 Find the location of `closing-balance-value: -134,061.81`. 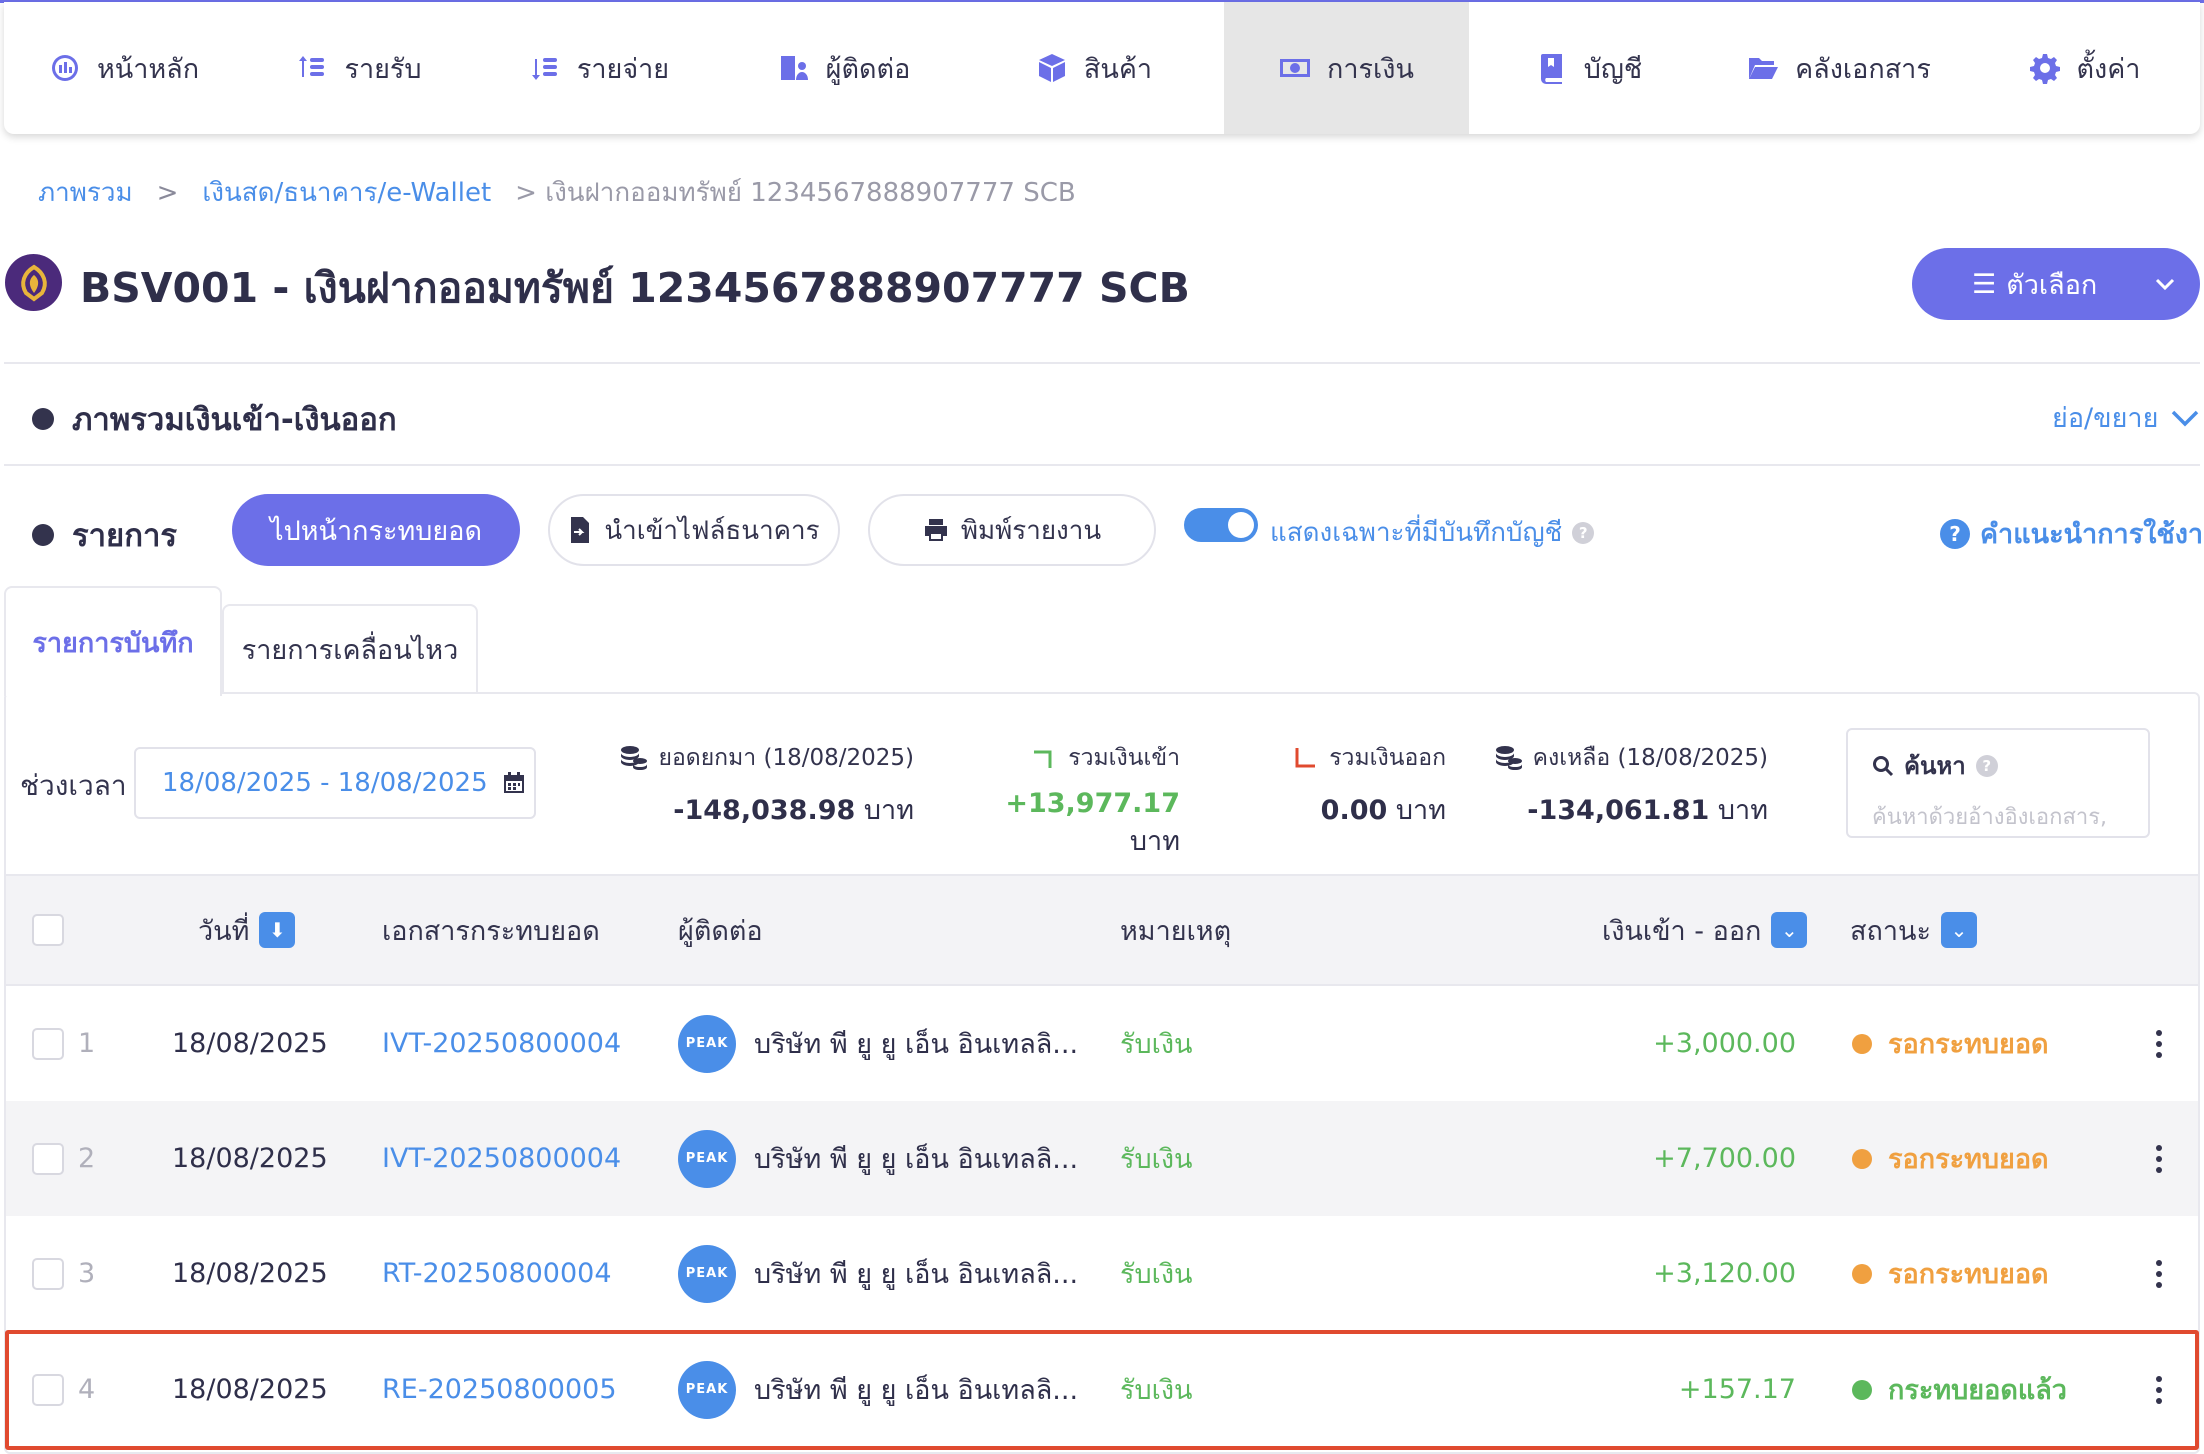

closing-balance-value: -134,061.81 is located at coordinates (1618, 810).